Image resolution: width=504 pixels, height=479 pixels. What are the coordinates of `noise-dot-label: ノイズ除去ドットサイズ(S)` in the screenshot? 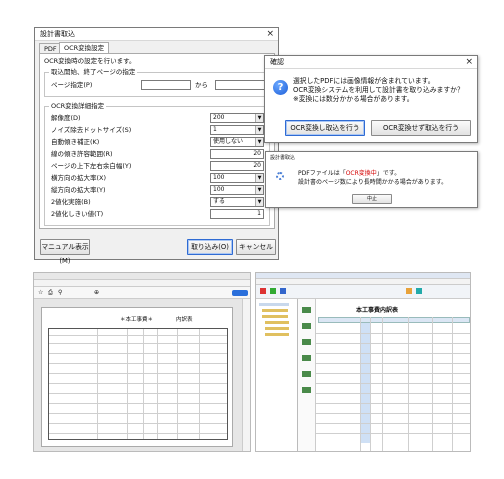 It's located at (91, 130).